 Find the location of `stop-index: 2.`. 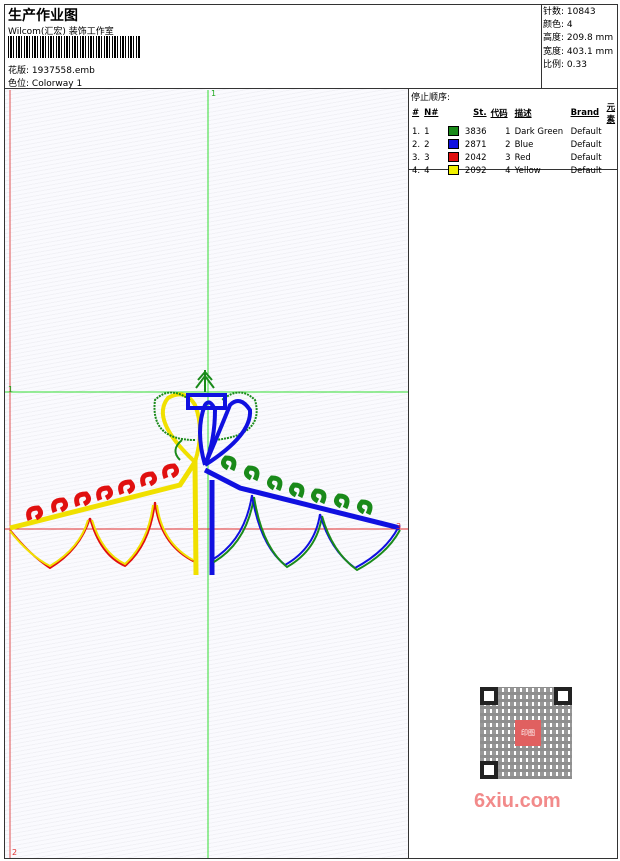

stop-index: 2. is located at coordinates (416, 144).